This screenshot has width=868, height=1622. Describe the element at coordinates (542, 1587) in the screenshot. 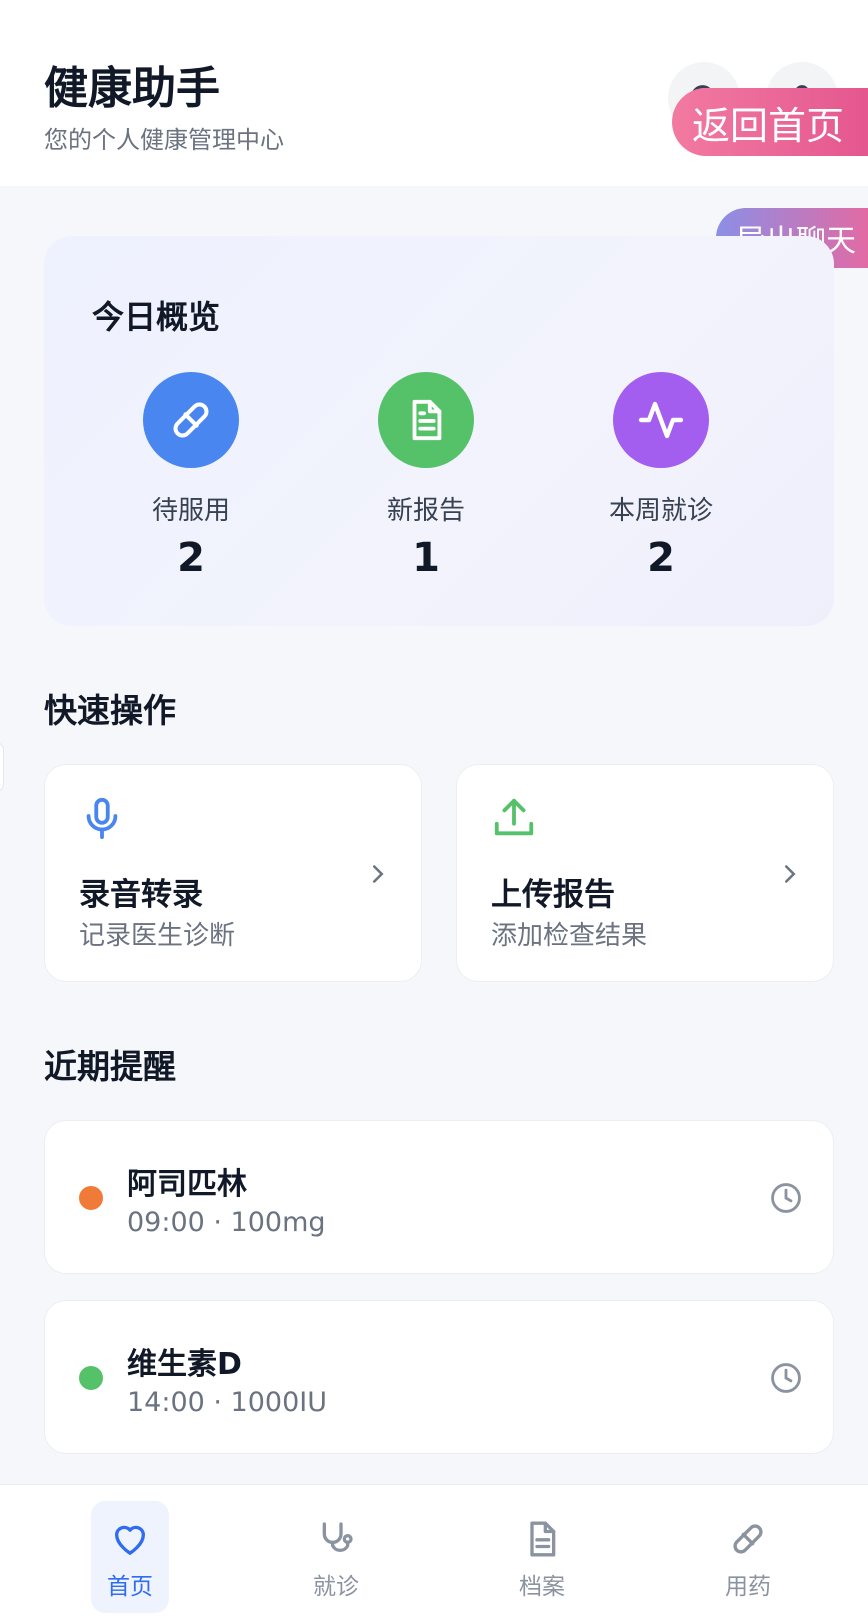

I see `nav-label: 档案` at that location.